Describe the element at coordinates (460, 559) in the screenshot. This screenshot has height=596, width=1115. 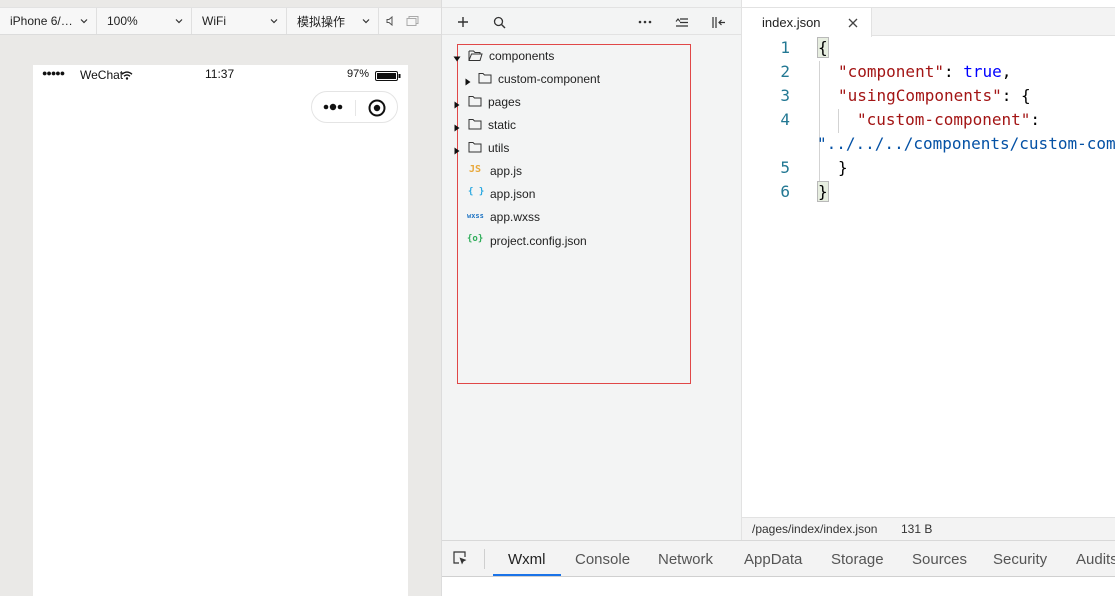
I see `inspect-element-icon` at that location.